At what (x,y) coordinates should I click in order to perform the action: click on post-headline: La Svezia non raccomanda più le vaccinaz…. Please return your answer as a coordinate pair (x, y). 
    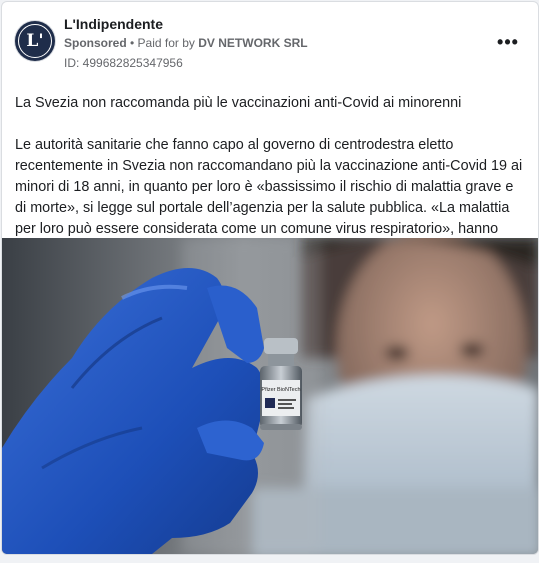
    Looking at the image, I should click on (238, 103).